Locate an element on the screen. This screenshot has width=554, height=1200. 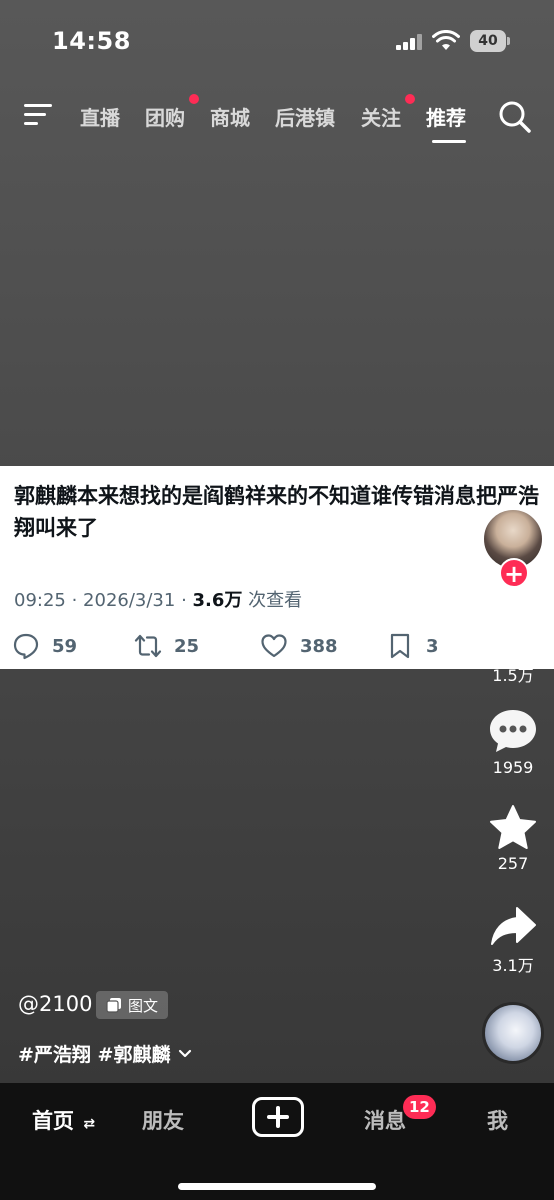
nav-home-label: 首页 is located at coordinates (53, 1121).